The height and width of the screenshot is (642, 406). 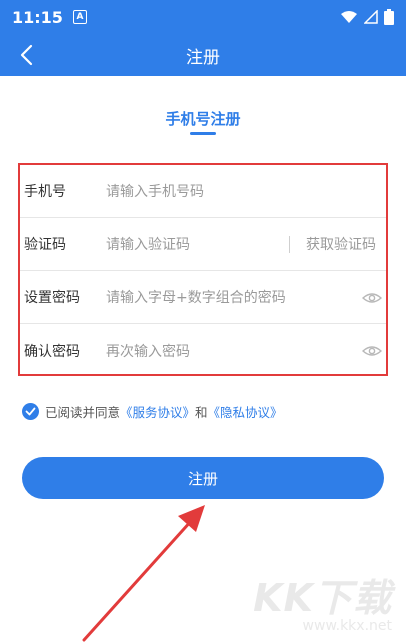 I want to click on app-bar: 注册, so click(x=203, y=55).